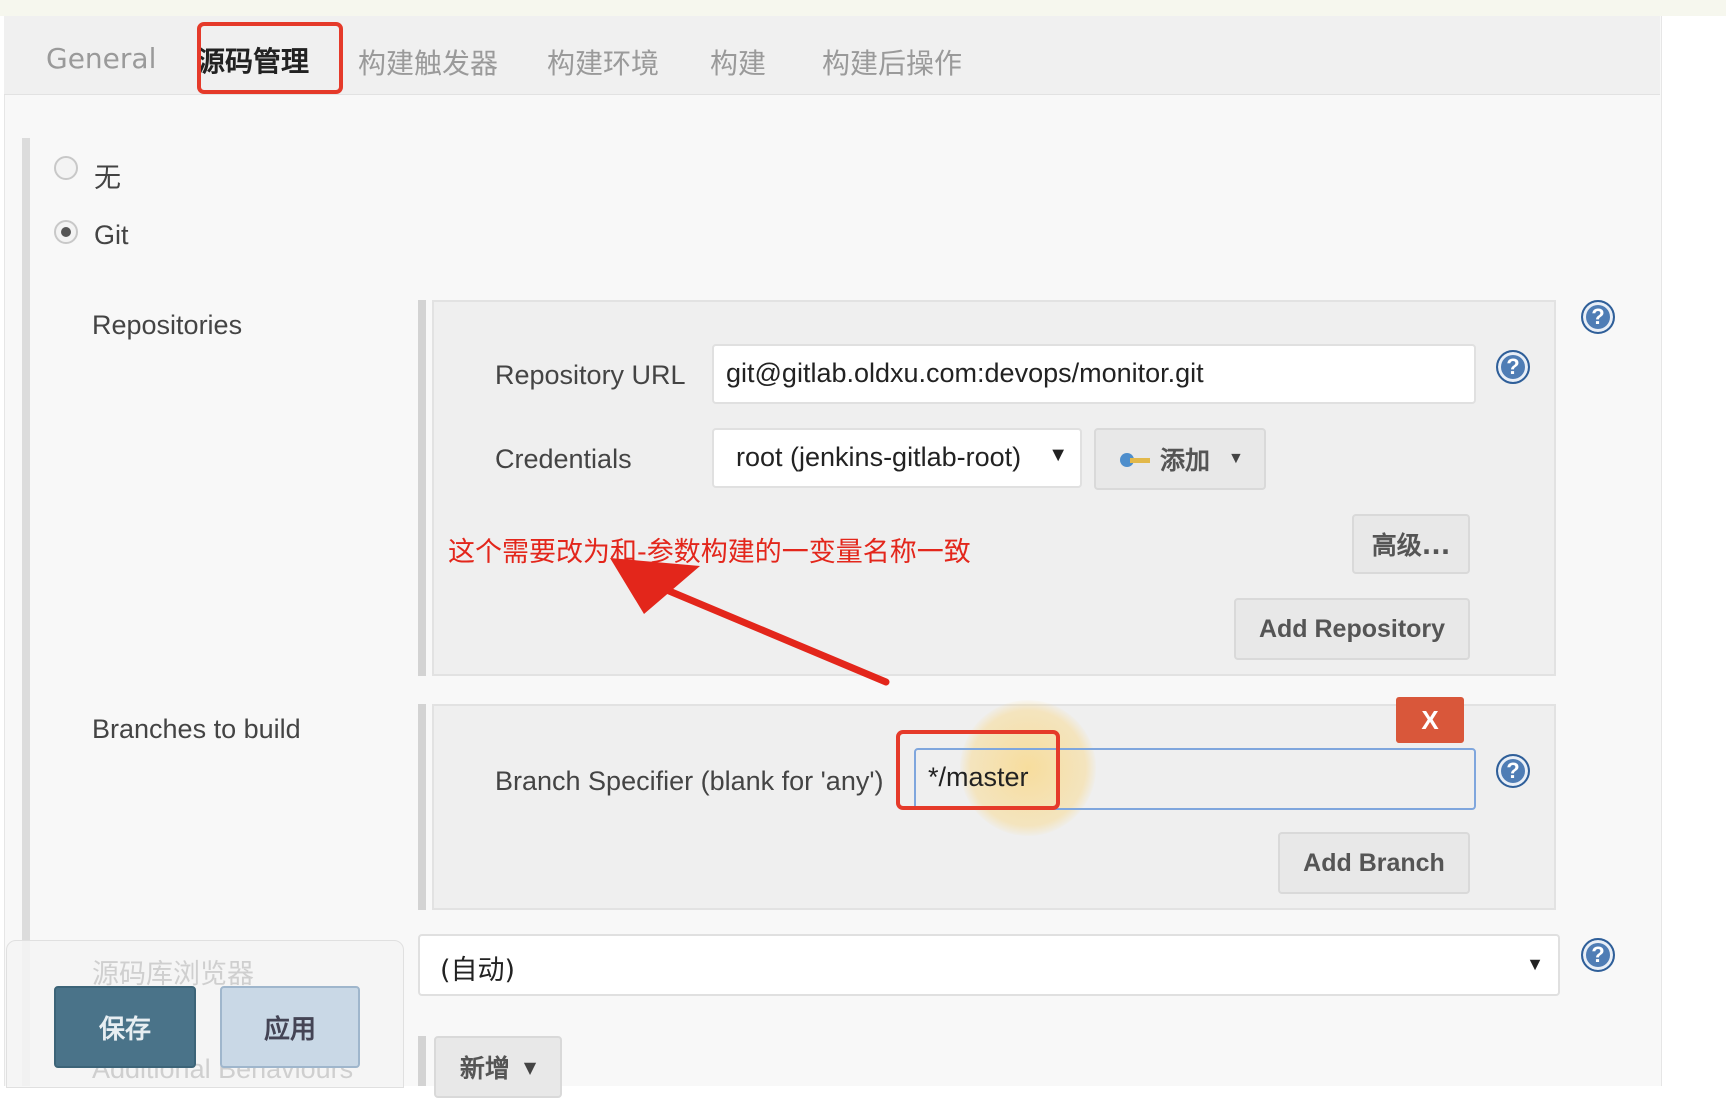 The height and width of the screenshot is (1098, 1726). I want to click on credentials-select-value: root (jenkins-gitlab-root), so click(879, 457).